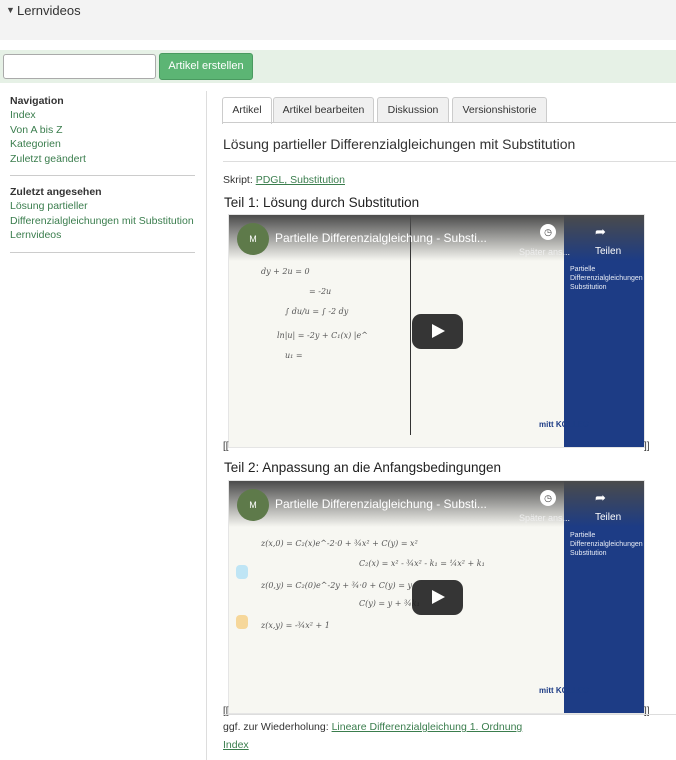  What do you see at coordinates (37, 101) in the screenshot?
I see `nav-heading: Navigation` at bounding box center [37, 101].